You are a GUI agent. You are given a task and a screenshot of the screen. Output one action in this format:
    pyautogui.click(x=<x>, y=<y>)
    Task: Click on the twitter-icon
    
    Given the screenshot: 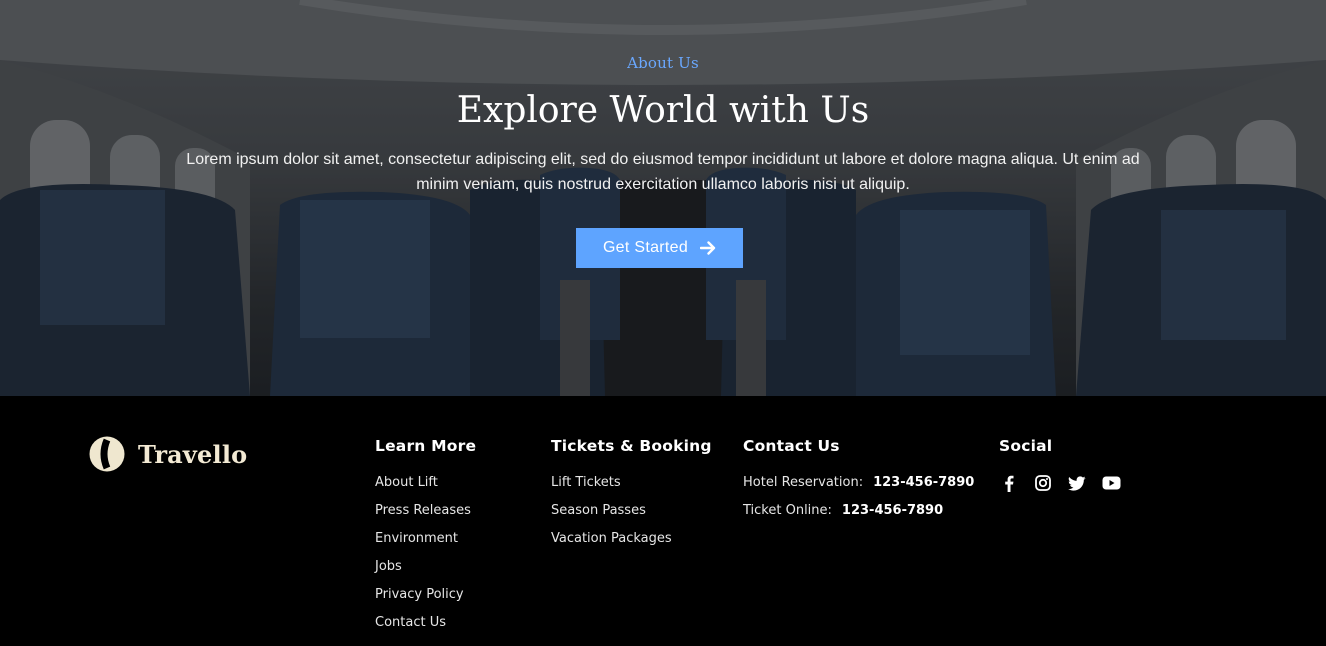 What is the action you would take?
    pyautogui.click(x=1077, y=483)
    